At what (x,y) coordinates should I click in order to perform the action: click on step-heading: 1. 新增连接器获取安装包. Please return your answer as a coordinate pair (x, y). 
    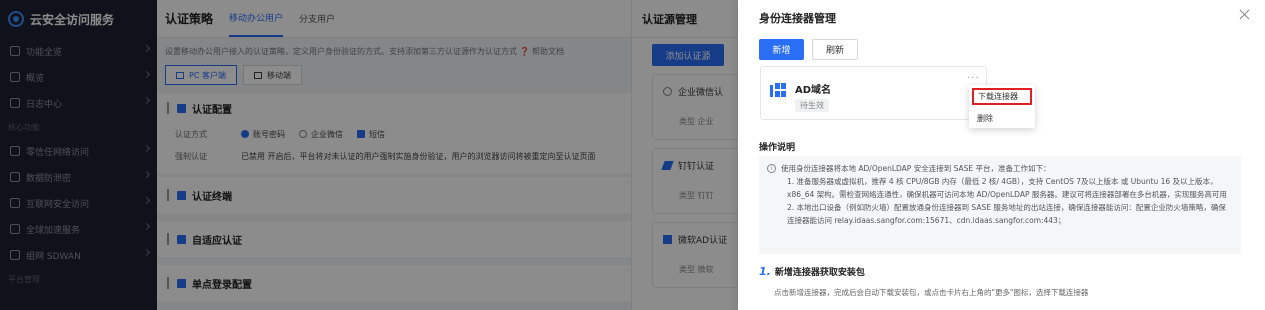
    Looking at the image, I should click on (812, 271).